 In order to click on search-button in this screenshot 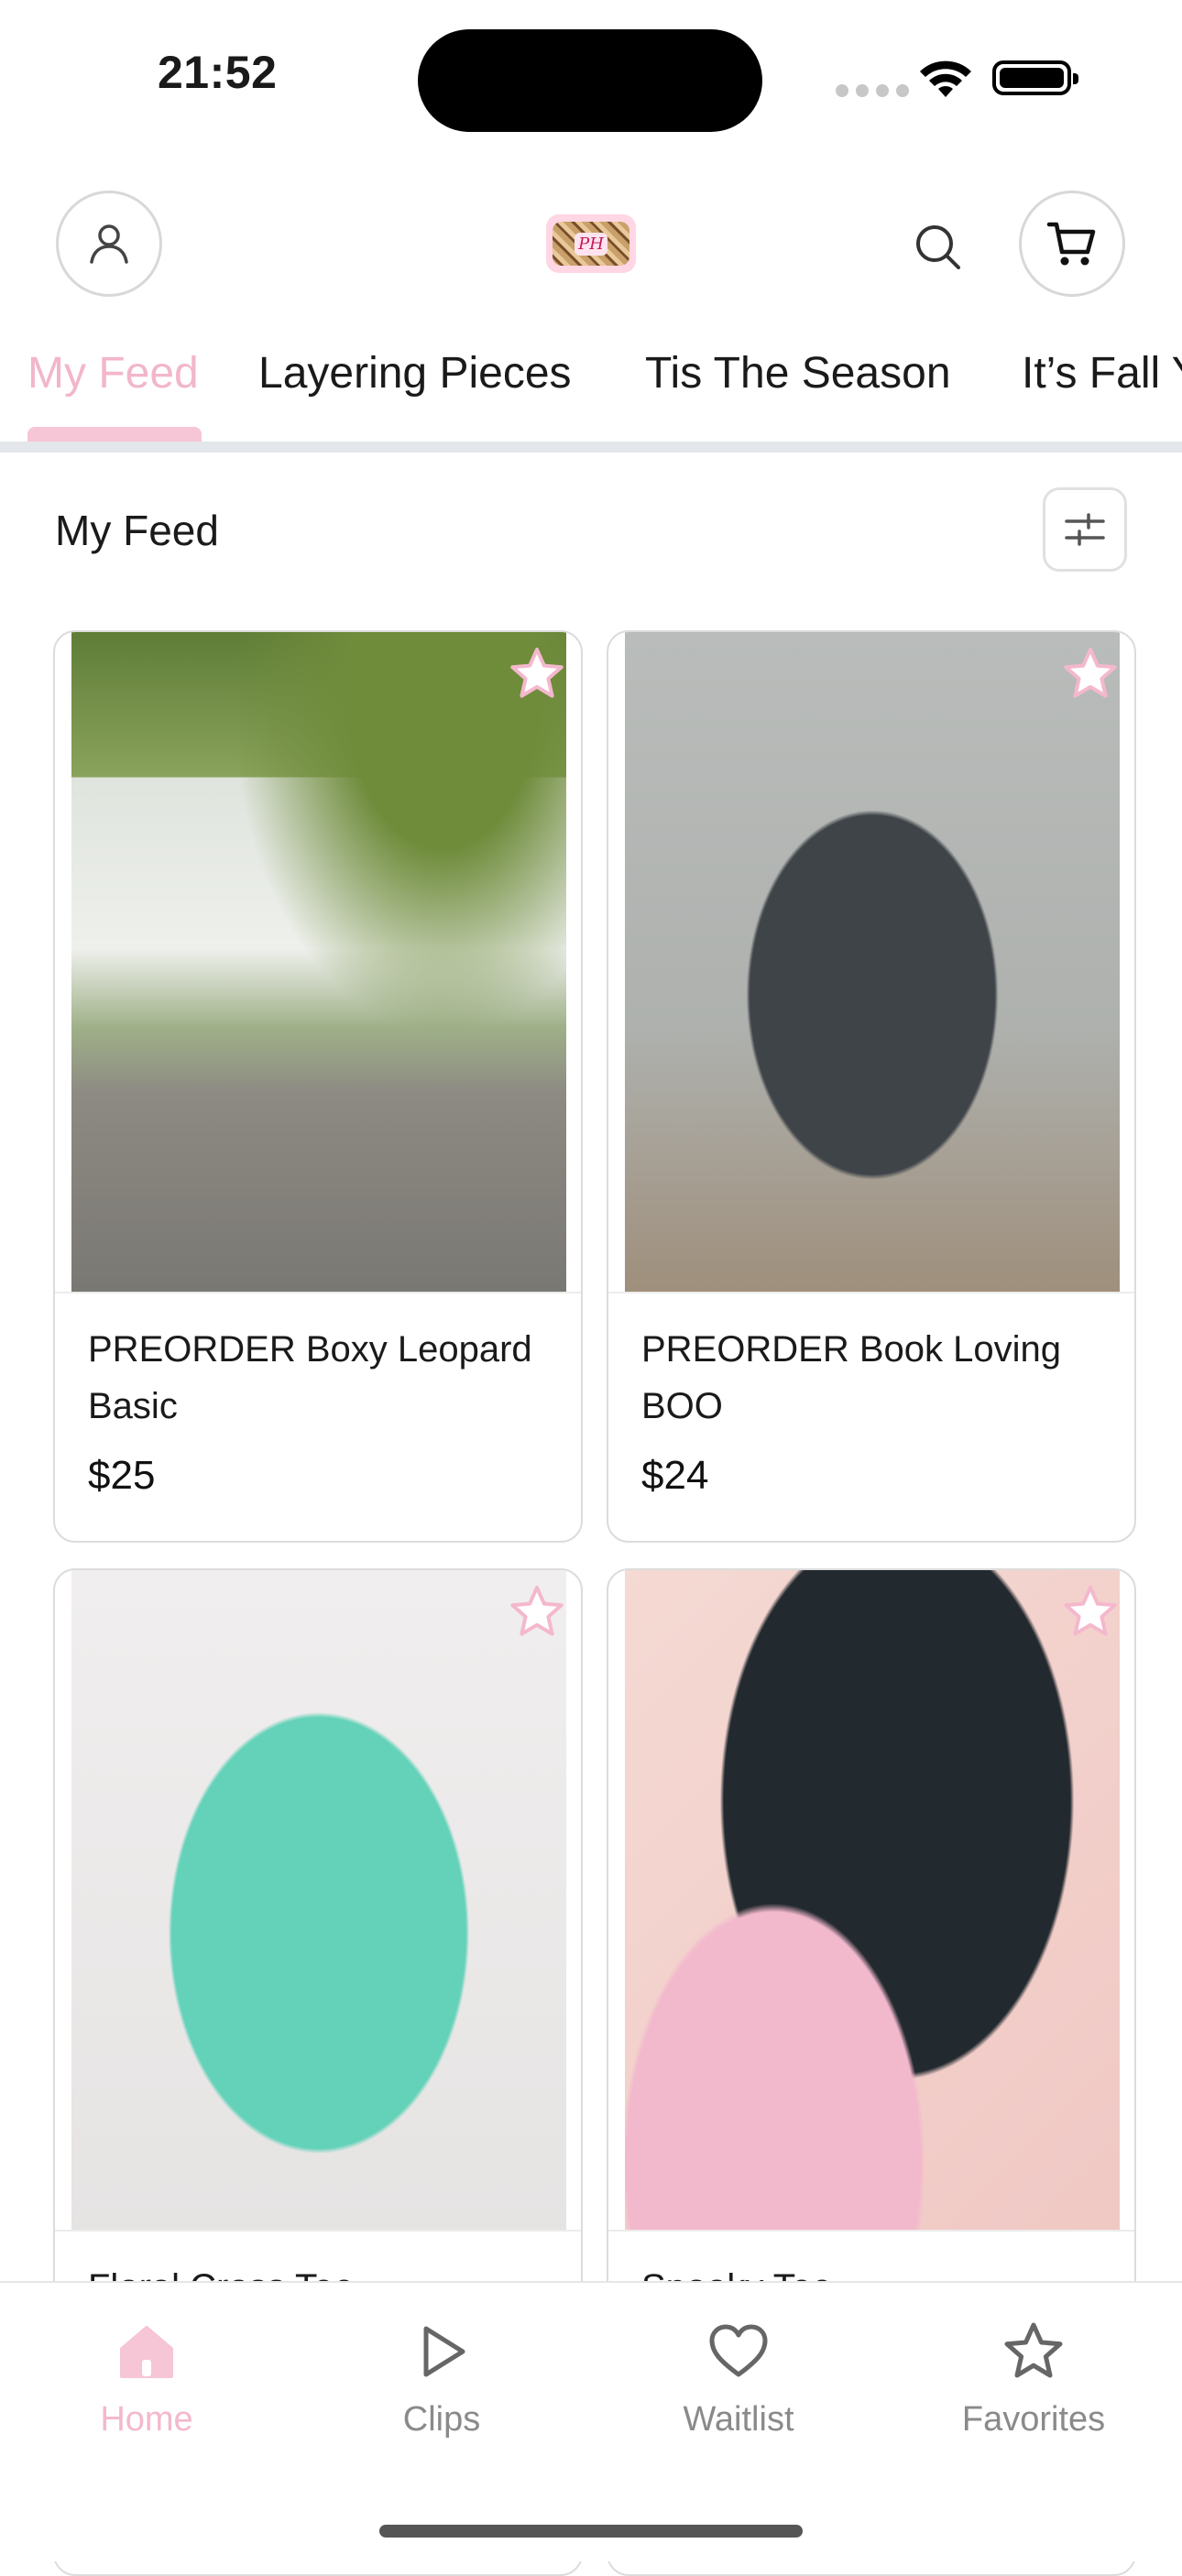, I will do `click(939, 248)`.